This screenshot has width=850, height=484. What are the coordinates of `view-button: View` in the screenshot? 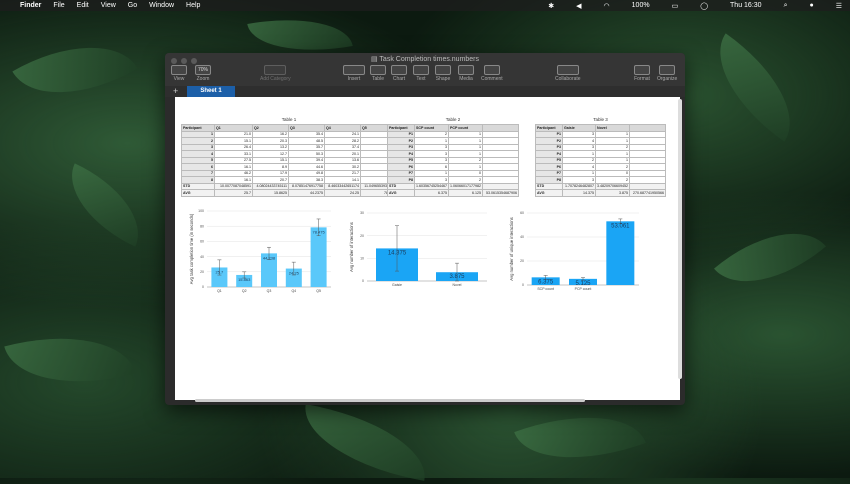 It's located at (179, 73).